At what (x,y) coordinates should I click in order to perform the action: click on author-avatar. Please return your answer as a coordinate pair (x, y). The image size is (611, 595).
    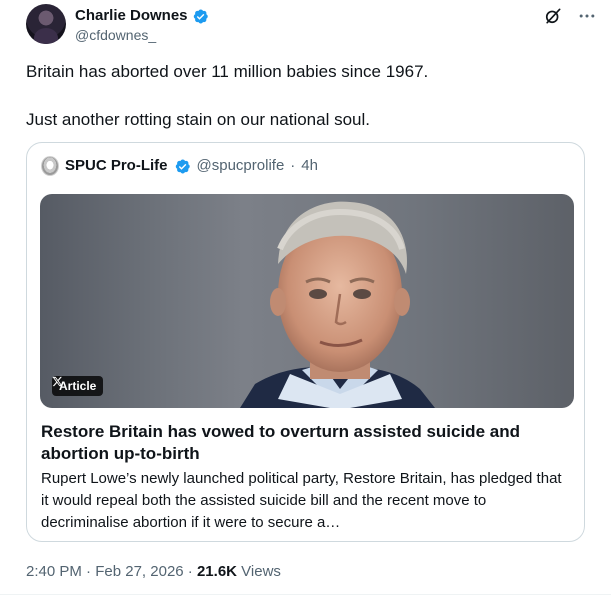
    Looking at the image, I should click on (46, 24).